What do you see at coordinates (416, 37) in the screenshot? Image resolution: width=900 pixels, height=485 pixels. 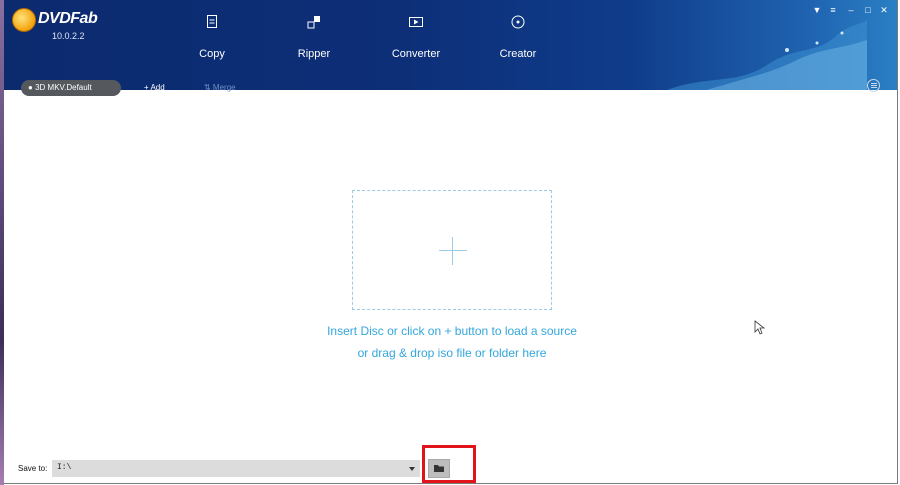 I see `tab-converter: Converter` at bounding box center [416, 37].